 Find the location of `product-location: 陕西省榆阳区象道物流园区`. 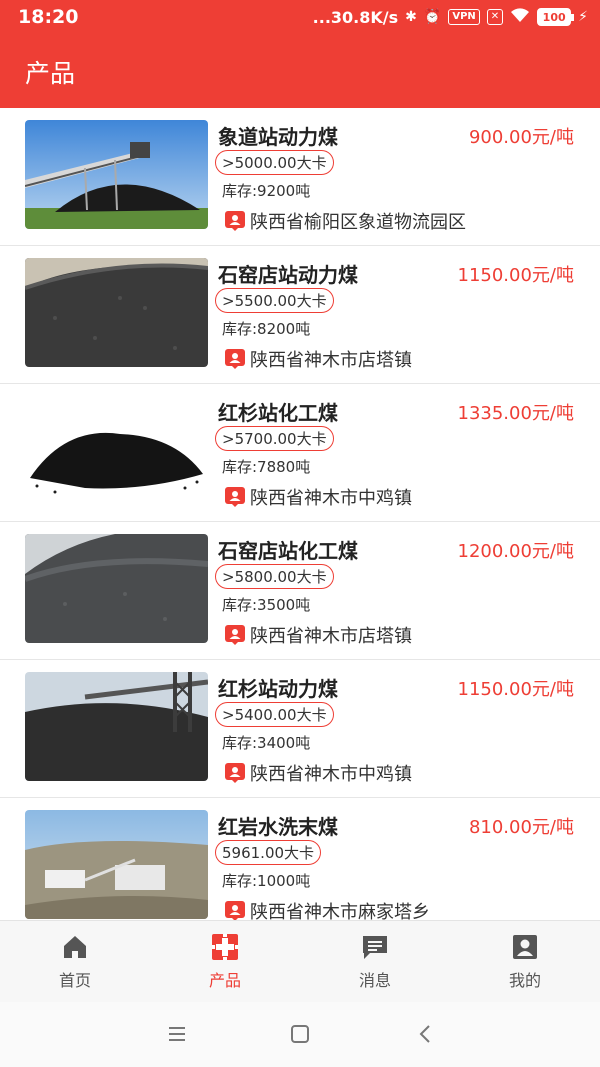

product-location: 陕西省榆阳区象道物流园区 is located at coordinates (345, 221).